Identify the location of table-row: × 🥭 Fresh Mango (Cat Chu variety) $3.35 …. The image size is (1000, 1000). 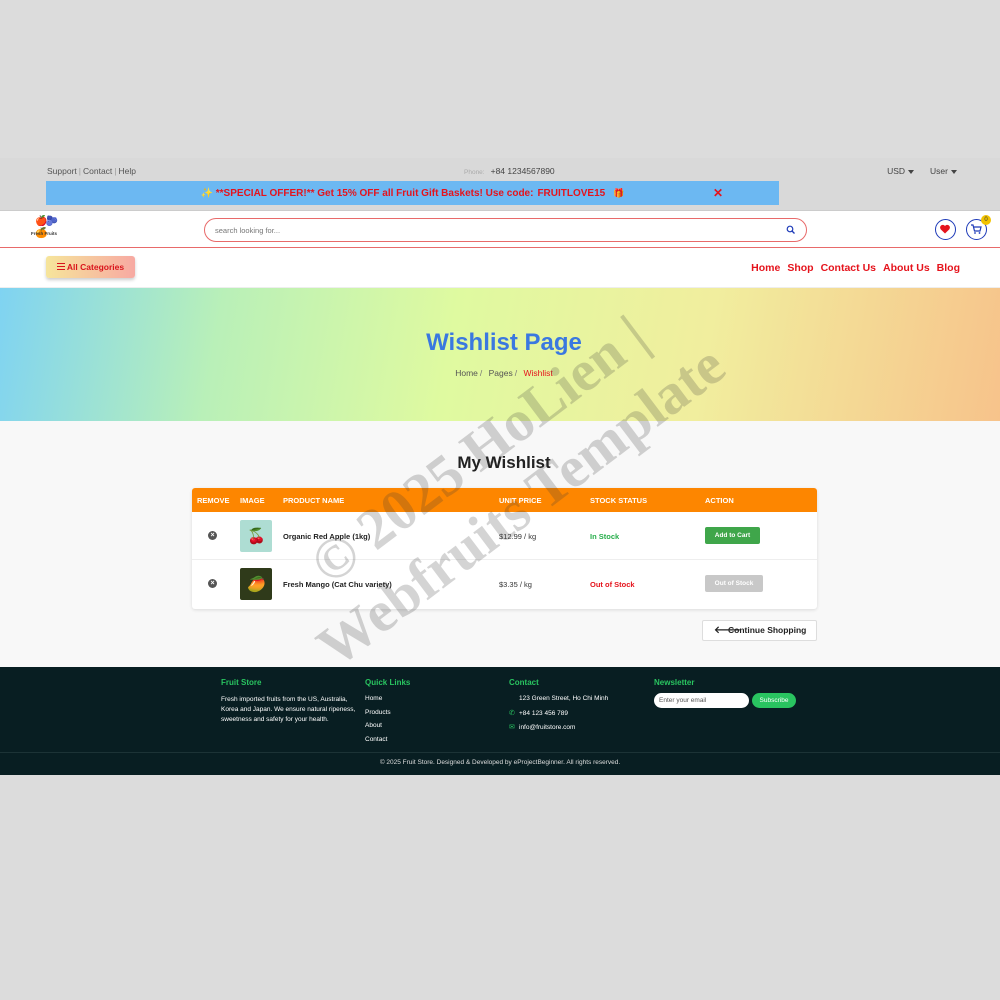
(504, 584).